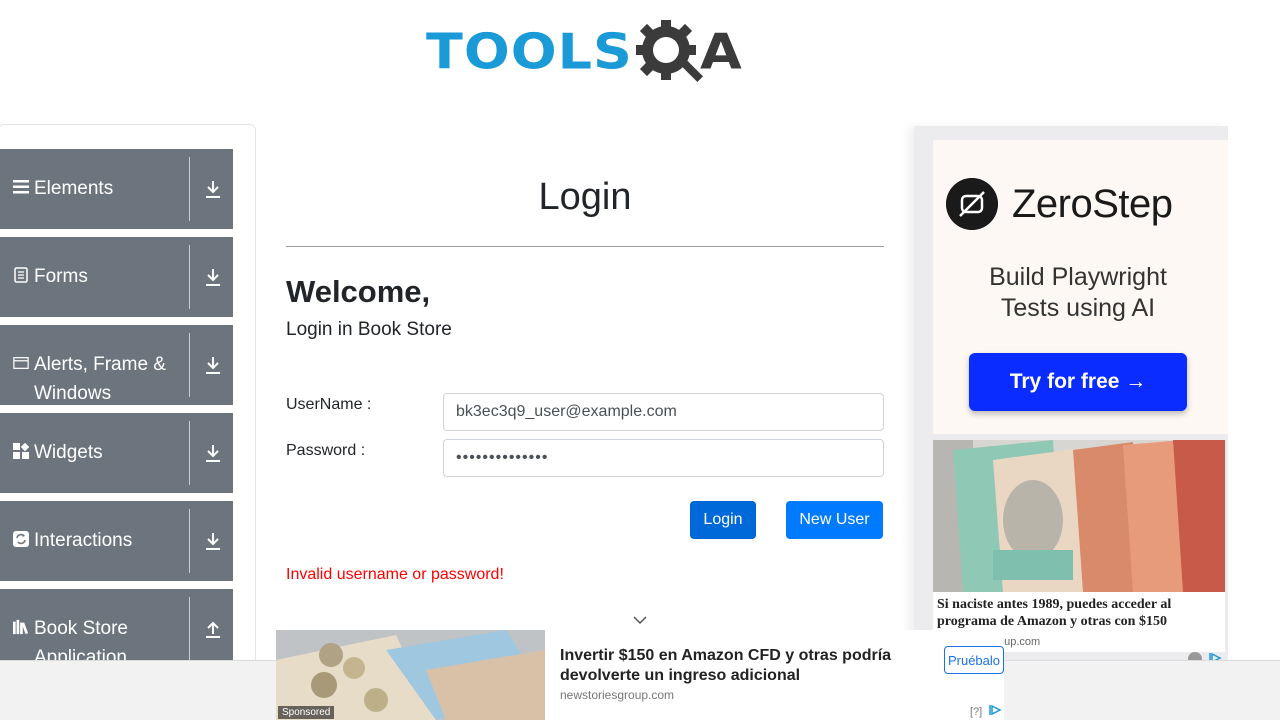  Describe the element at coordinates (1078, 277) in the screenshot. I see `tagline-line-1: Build Playwright` at that location.